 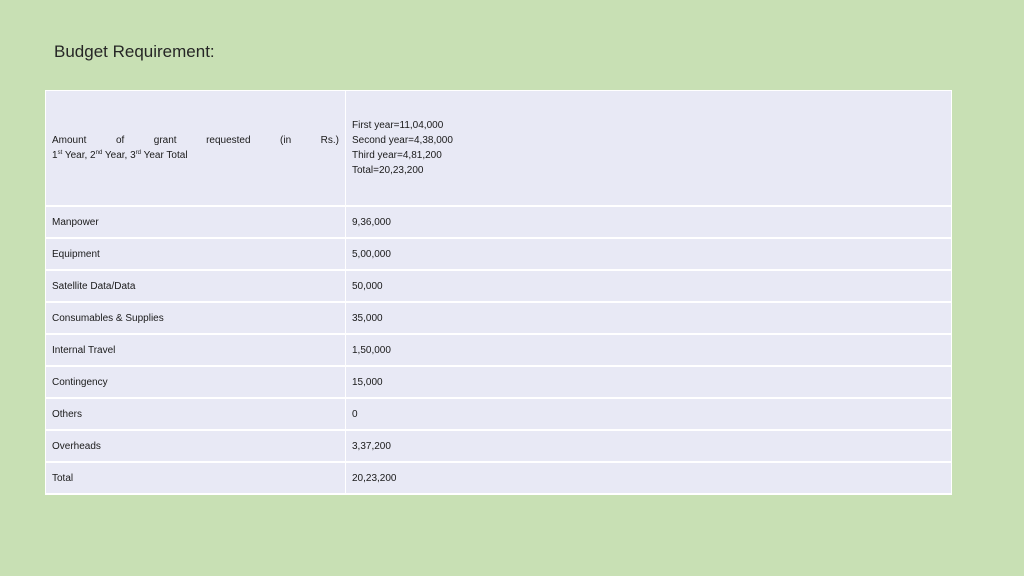 I want to click on table-row: Manpower 9,36,000, so click(x=498, y=222).